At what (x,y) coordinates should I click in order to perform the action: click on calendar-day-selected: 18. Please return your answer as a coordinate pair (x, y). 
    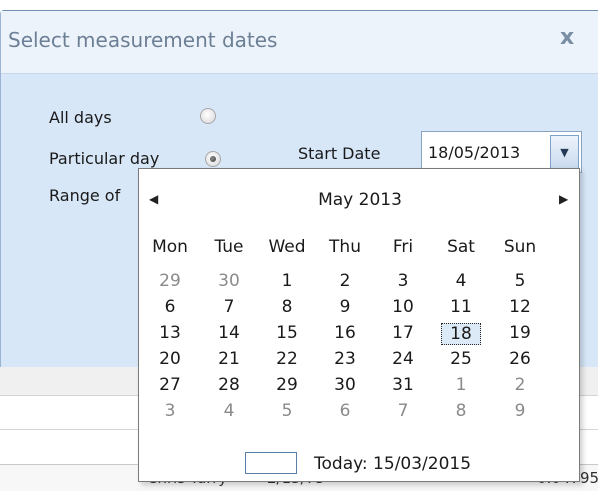
    Looking at the image, I should click on (461, 334).